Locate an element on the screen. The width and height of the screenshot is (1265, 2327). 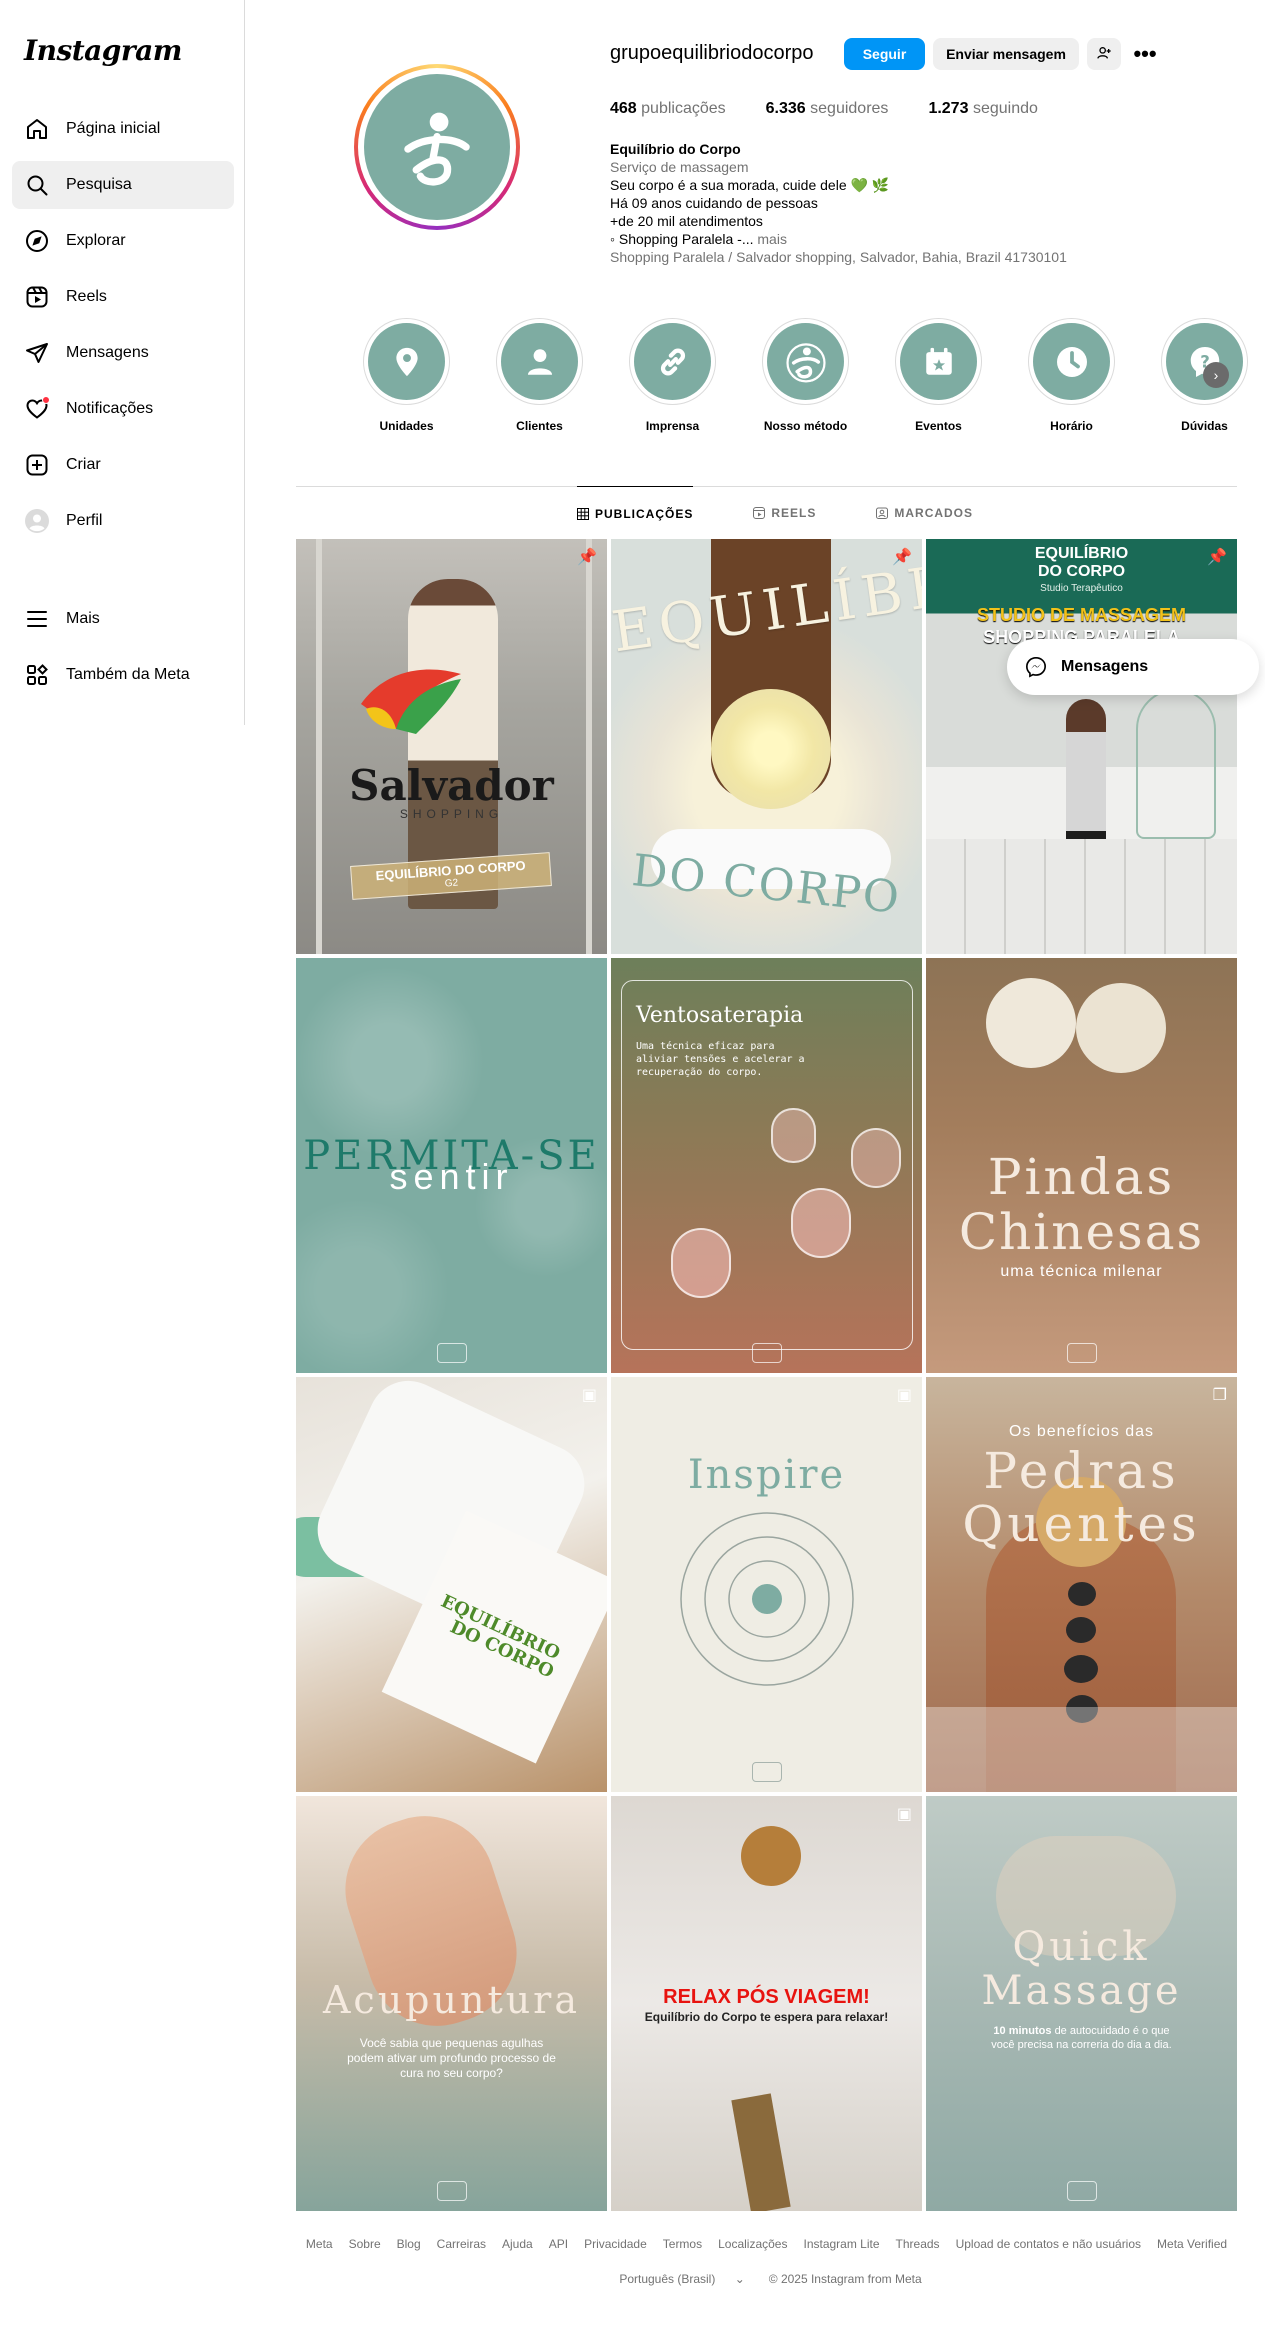
footer-link: Threads is located at coordinates (918, 2244).